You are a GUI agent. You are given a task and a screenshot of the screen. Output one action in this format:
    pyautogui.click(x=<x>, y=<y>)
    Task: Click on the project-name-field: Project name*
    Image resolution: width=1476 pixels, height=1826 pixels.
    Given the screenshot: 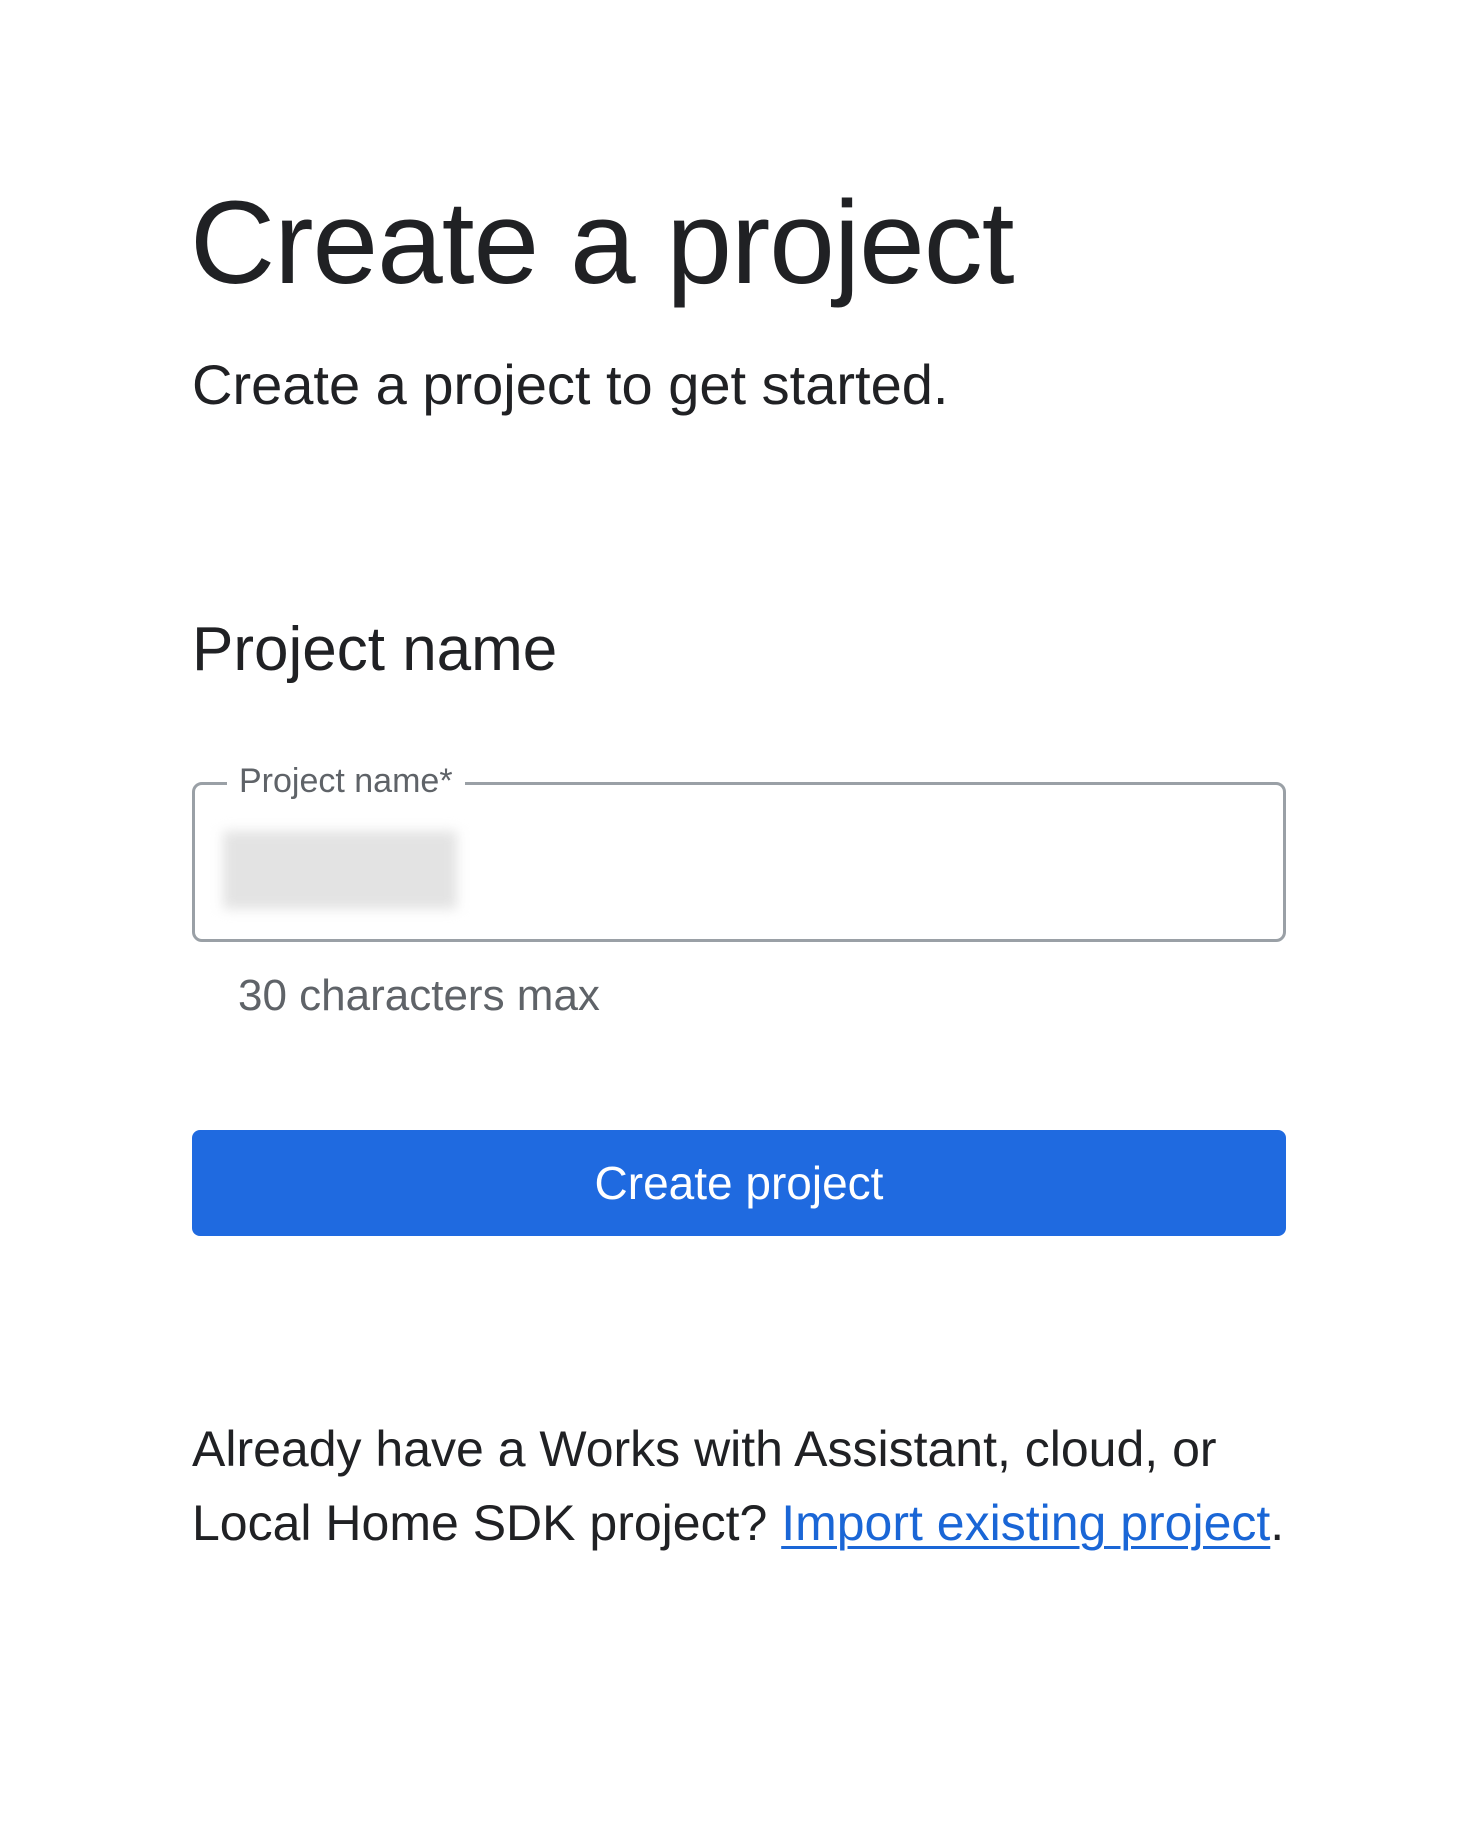 What is the action you would take?
    pyautogui.click(x=739, y=850)
    